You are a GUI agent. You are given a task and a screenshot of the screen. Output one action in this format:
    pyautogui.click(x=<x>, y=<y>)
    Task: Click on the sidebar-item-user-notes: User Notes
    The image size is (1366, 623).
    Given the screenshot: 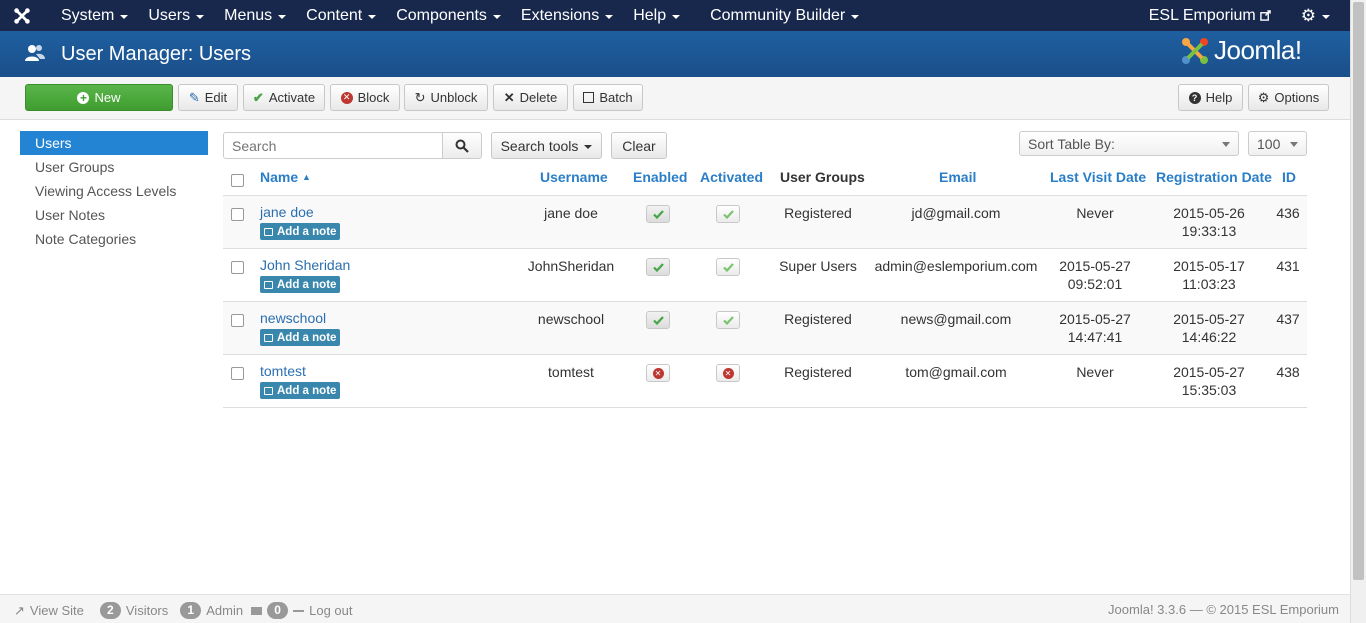 What is the action you would take?
    pyautogui.click(x=114, y=215)
    